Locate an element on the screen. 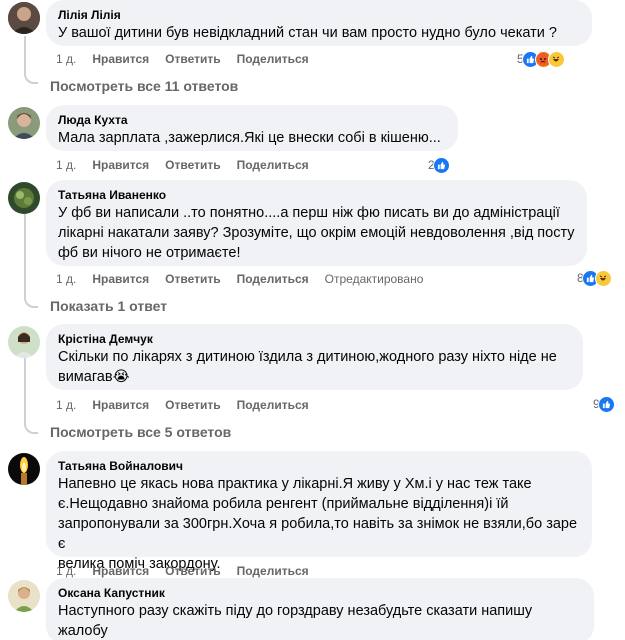  reactions-summary: 9 is located at coordinates (604, 404).